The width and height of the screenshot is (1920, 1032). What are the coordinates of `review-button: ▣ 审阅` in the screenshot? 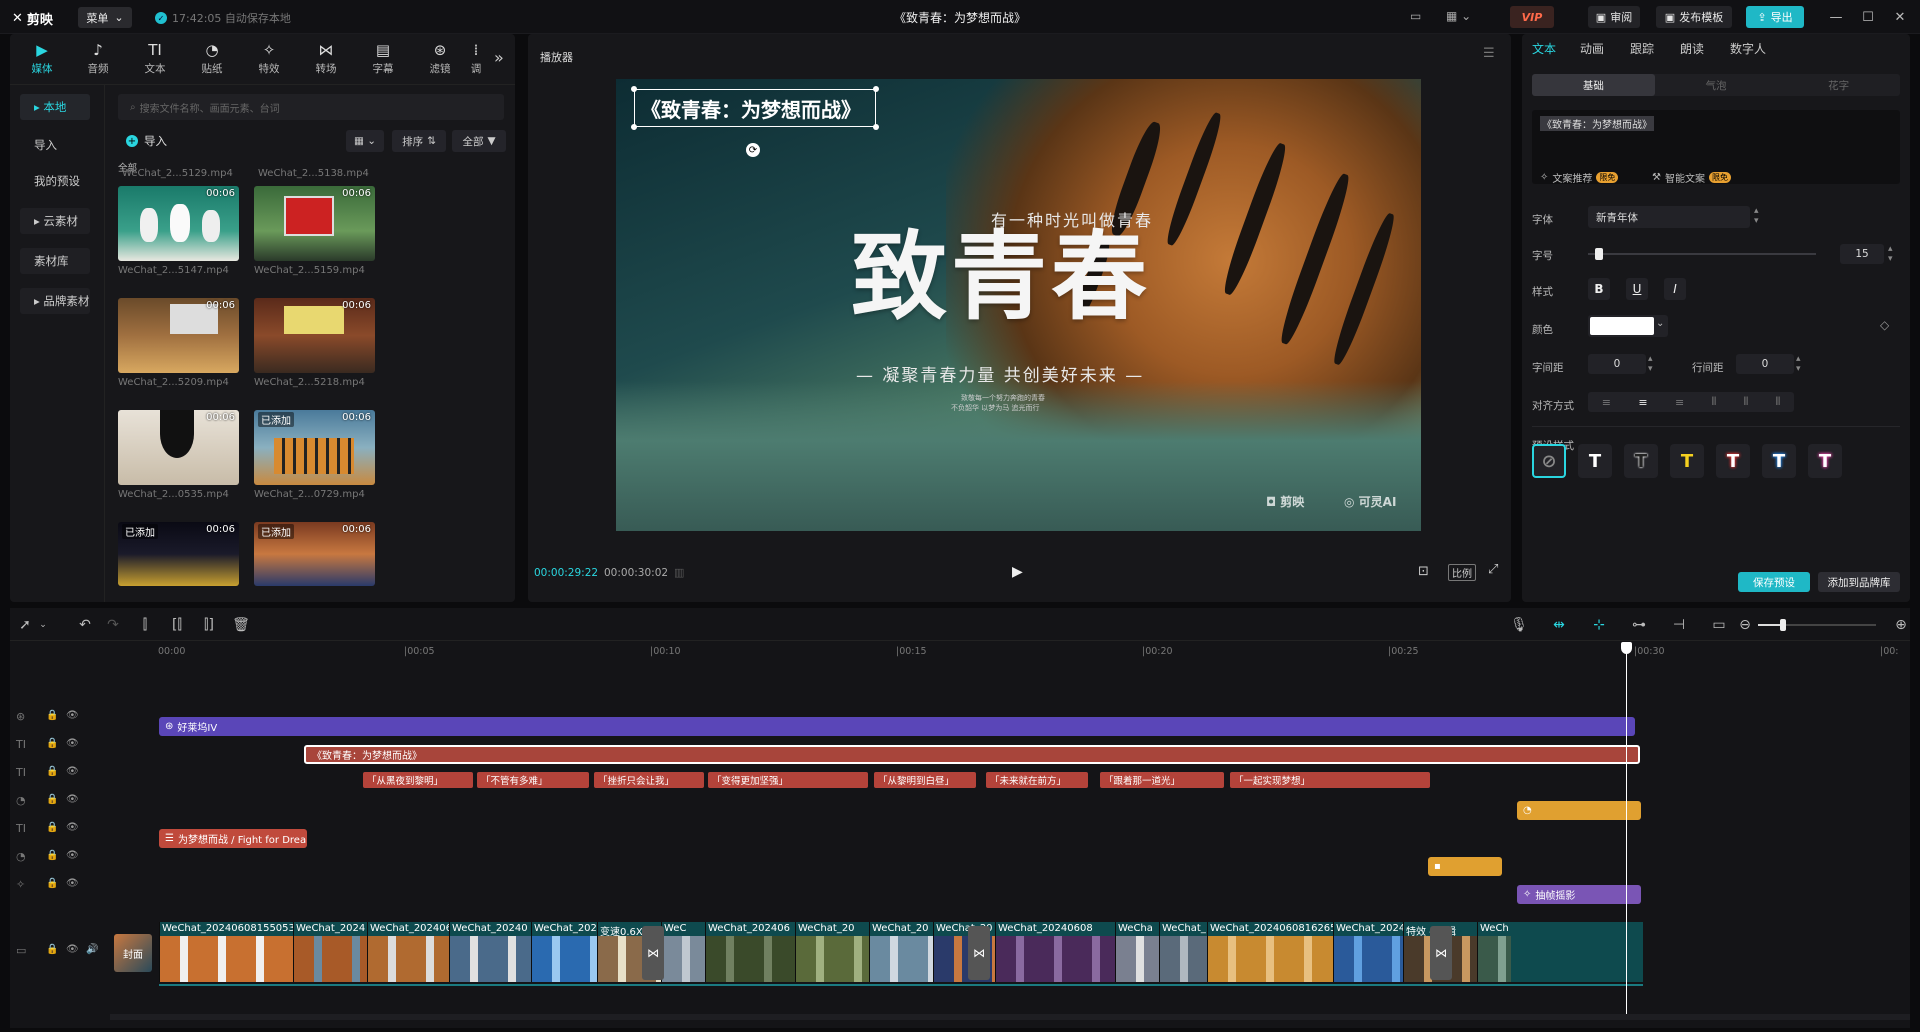 It's located at (1614, 17).